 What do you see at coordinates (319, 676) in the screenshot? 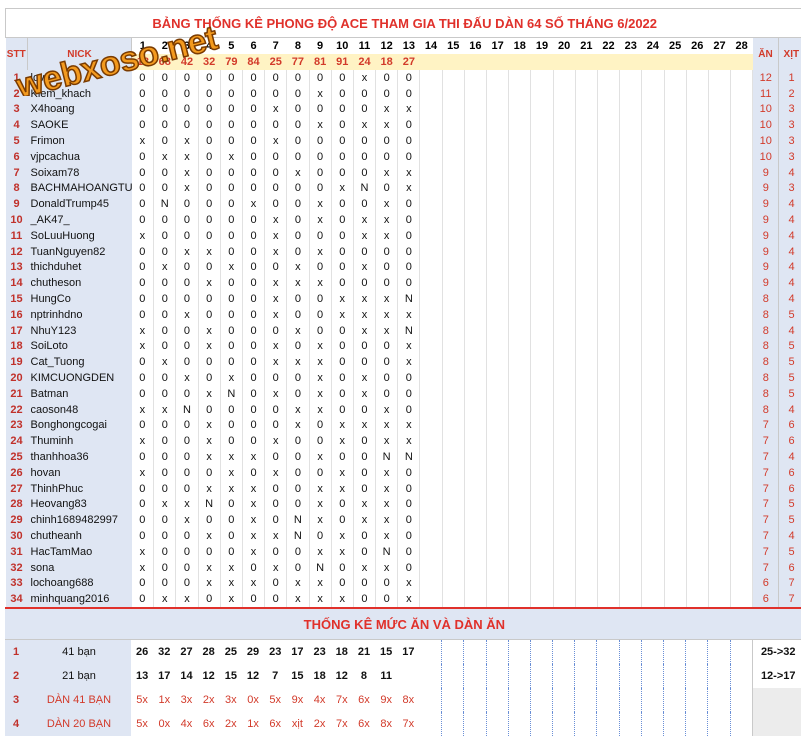
I see `stats-value: 18` at bounding box center [319, 676].